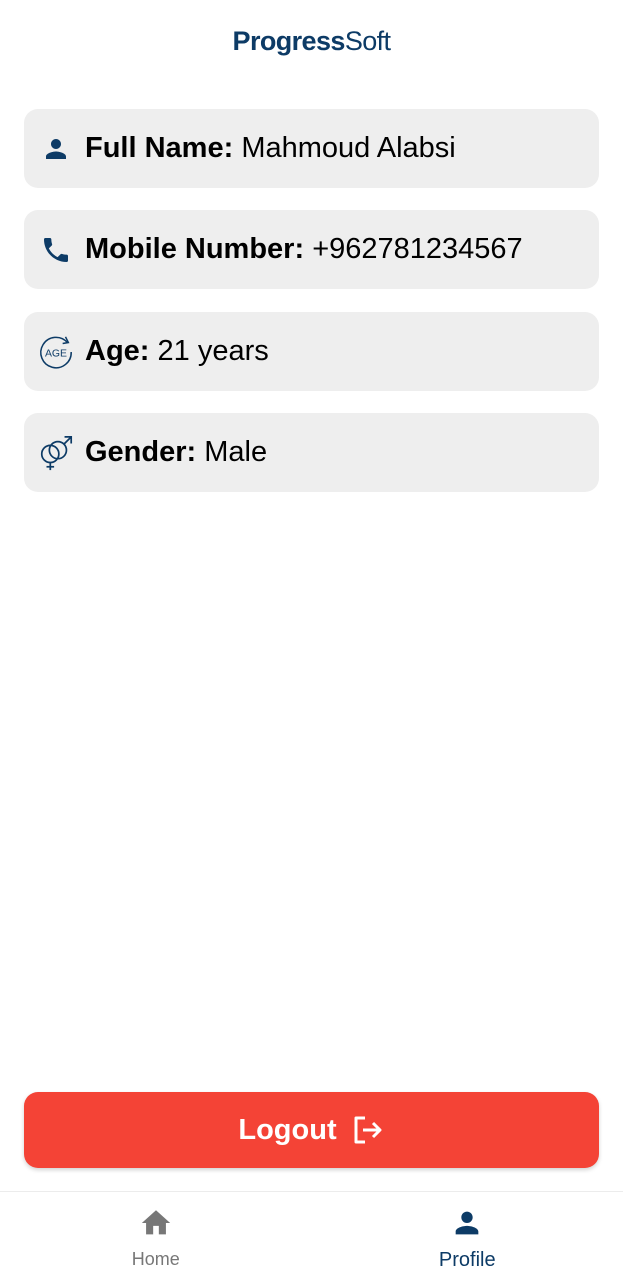 The height and width of the screenshot is (1280, 623). Describe the element at coordinates (311, 452) in the screenshot. I see `gender-card: Gender: Male` at that location.